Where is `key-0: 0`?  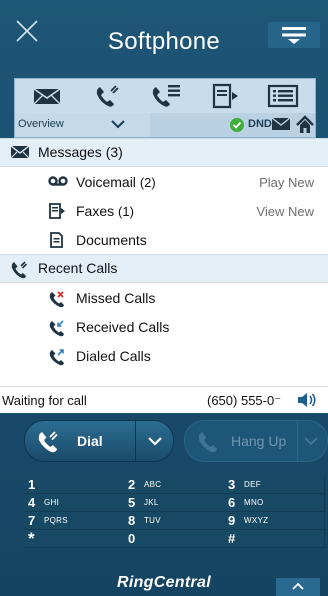
key-0: 0 is located at coordinates (174, 539).